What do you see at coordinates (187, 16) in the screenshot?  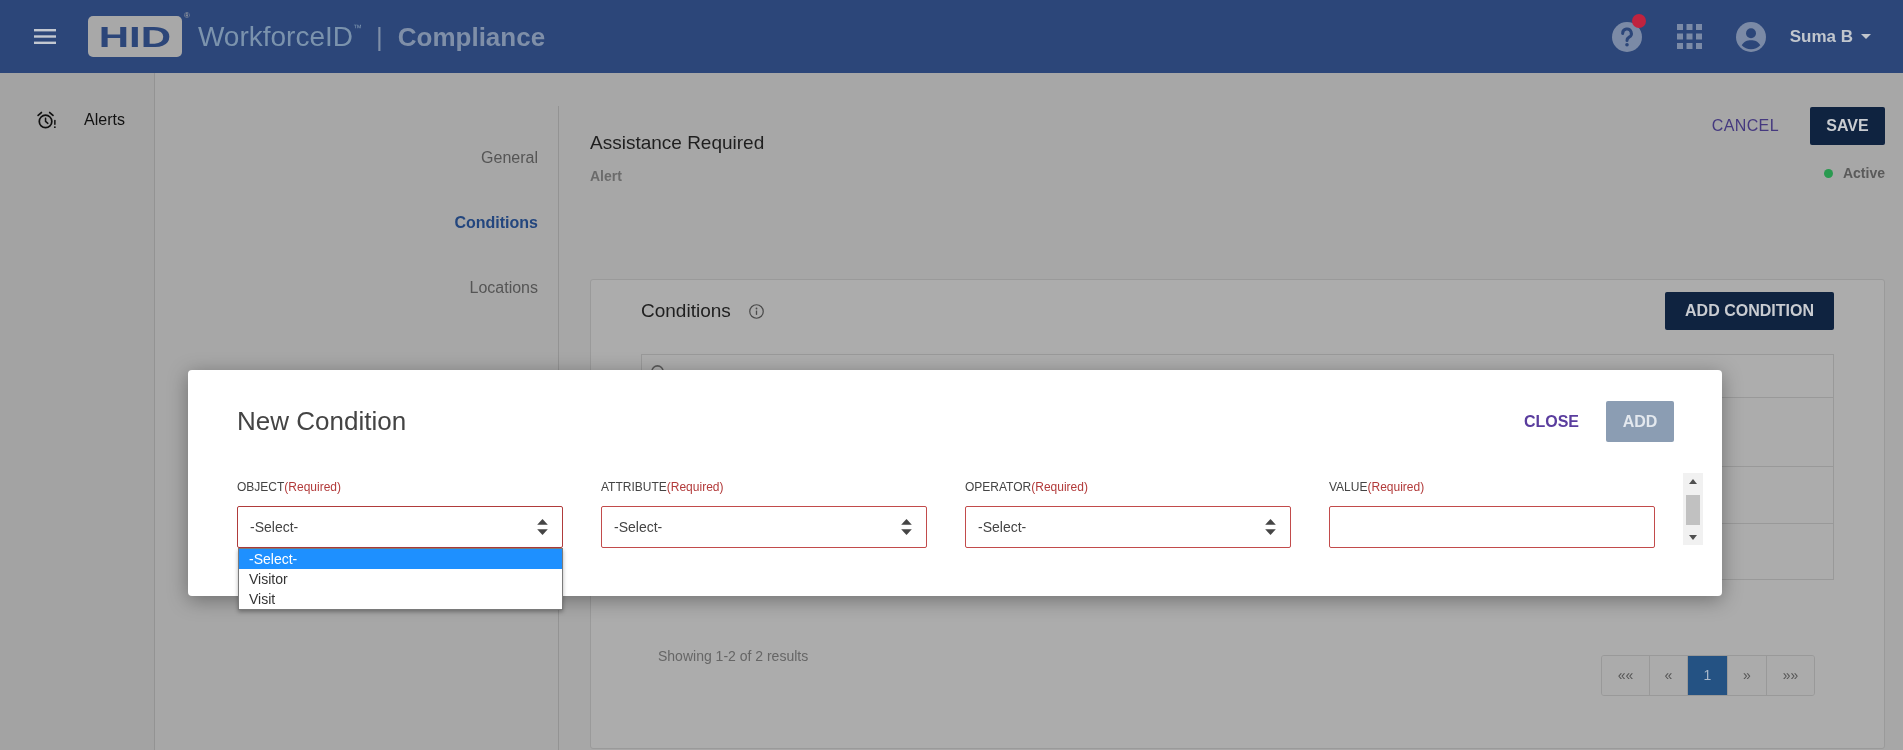 I see `registered-mark: ®` at bounding box center [187, 16].